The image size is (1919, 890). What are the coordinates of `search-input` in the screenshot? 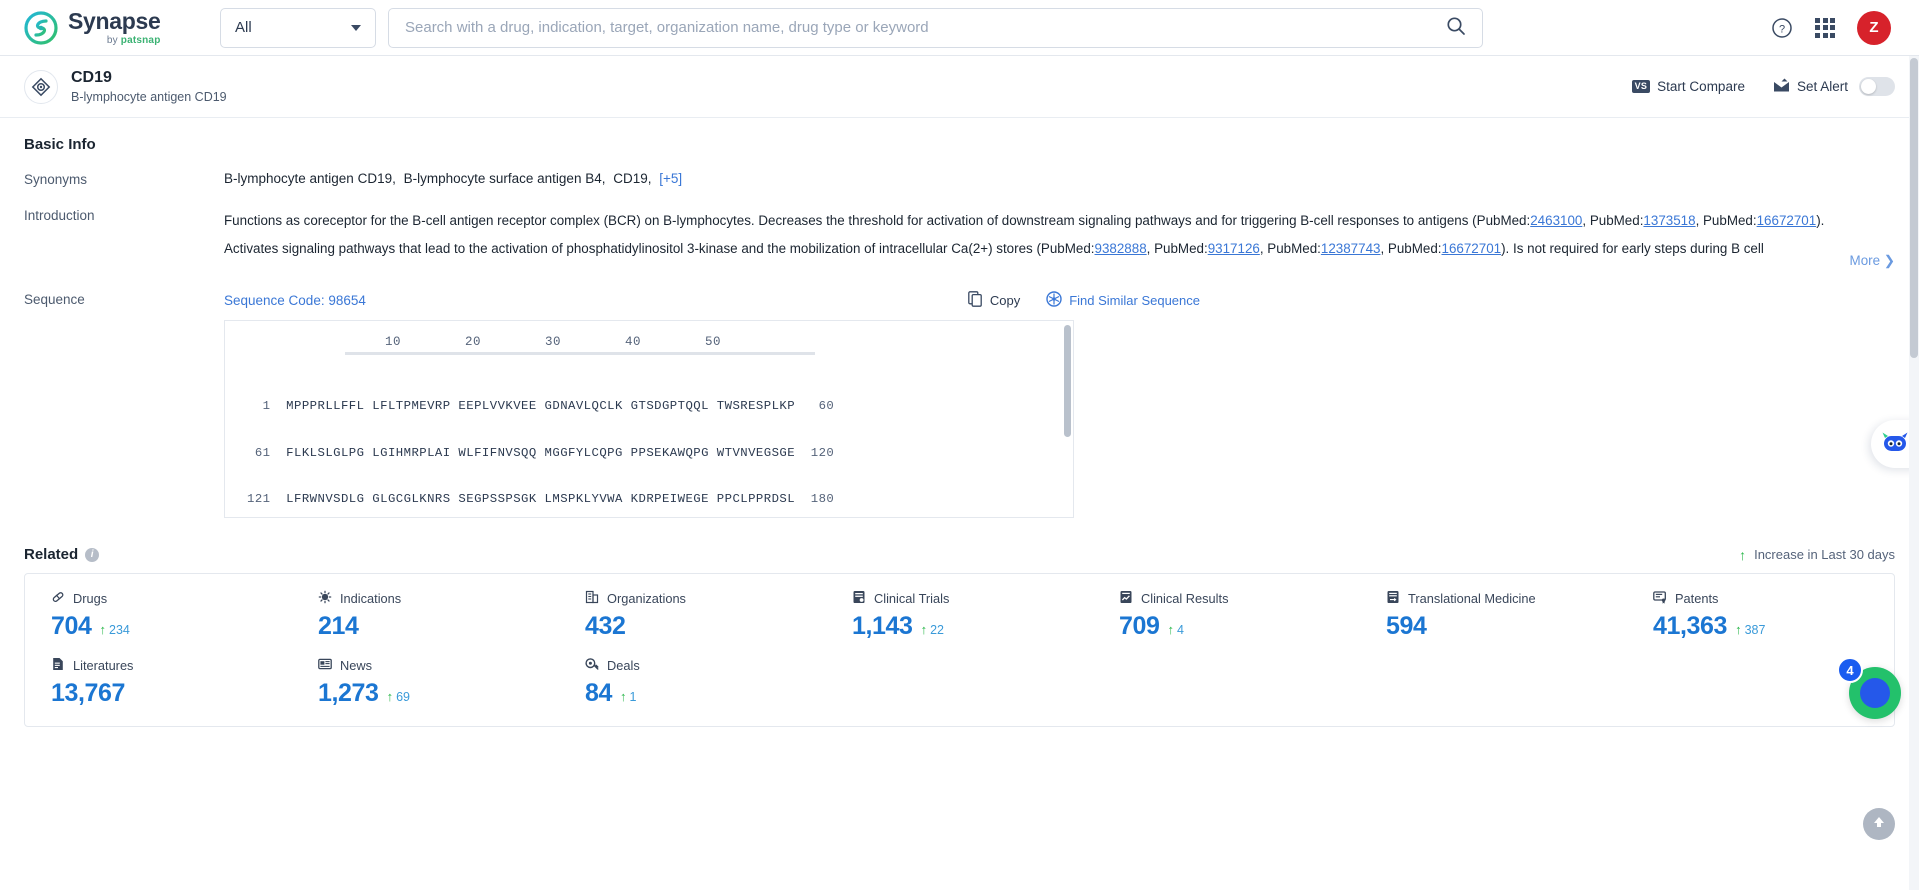 It's located at (909, 27).